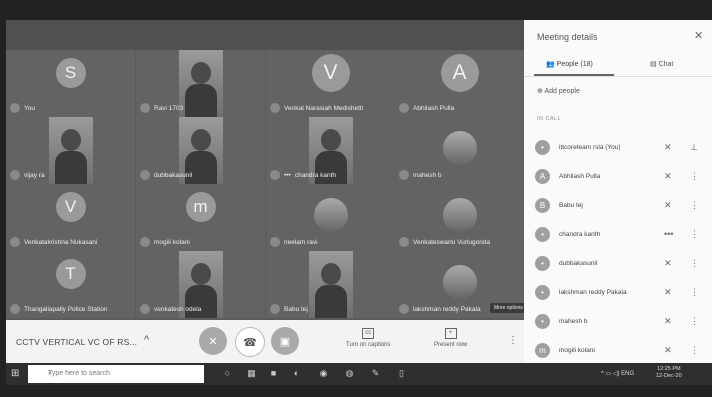 Image resolution: width=712 pixels, height=397 pixels. I want to click on participant-name-bar: Abhilash Pulla, so click(426, 108).